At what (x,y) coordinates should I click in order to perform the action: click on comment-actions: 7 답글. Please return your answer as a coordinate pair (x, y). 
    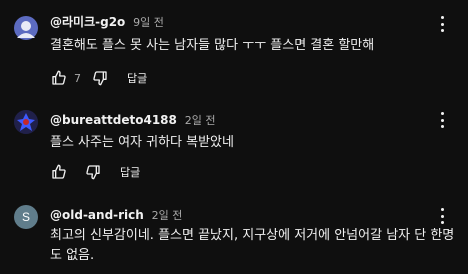
    Looking at the image, I should click on (98, 78).